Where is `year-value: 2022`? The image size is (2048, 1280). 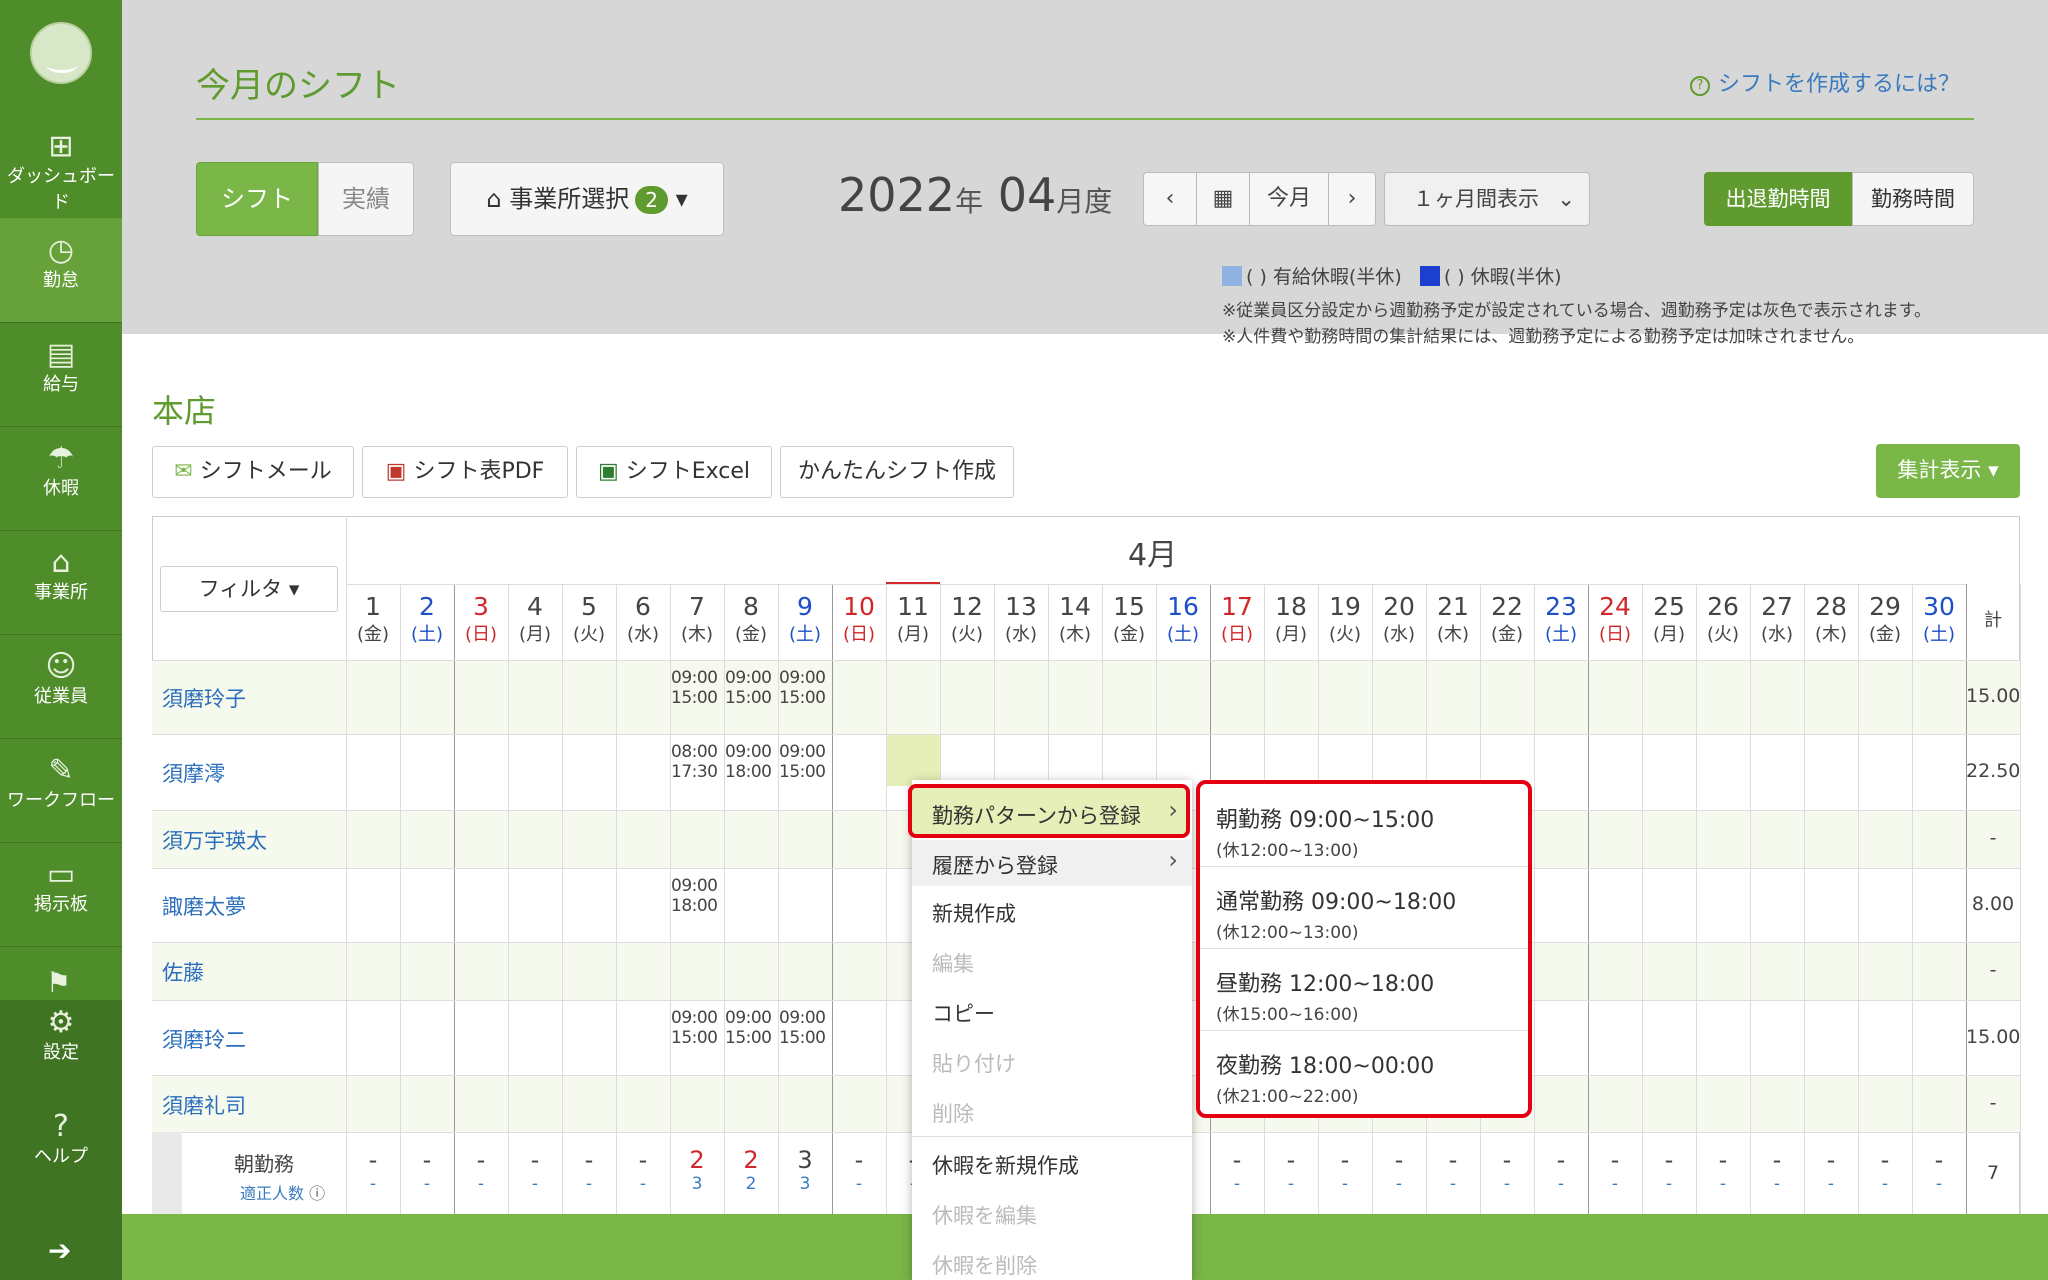
year-value: 2022 is located at coordinates (897, 195).